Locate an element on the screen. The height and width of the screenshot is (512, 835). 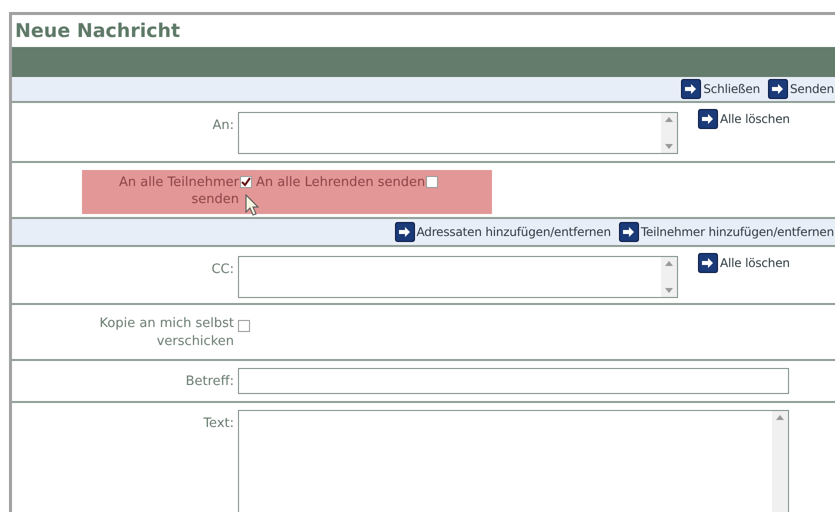
field-label: Text: is located at coordinates (218, 424).